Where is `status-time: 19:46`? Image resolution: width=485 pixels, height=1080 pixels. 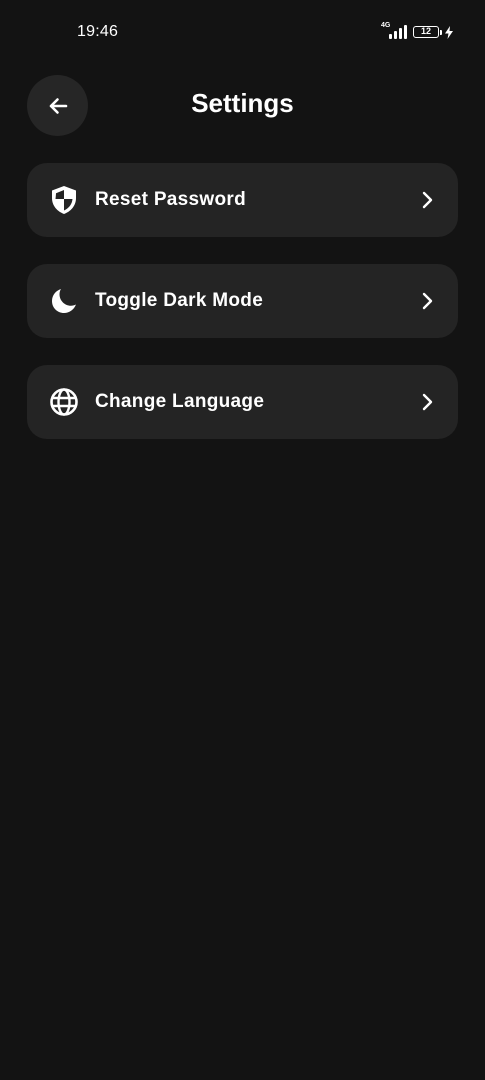
status-time: 19:46 is located at coordinates (98, 31).